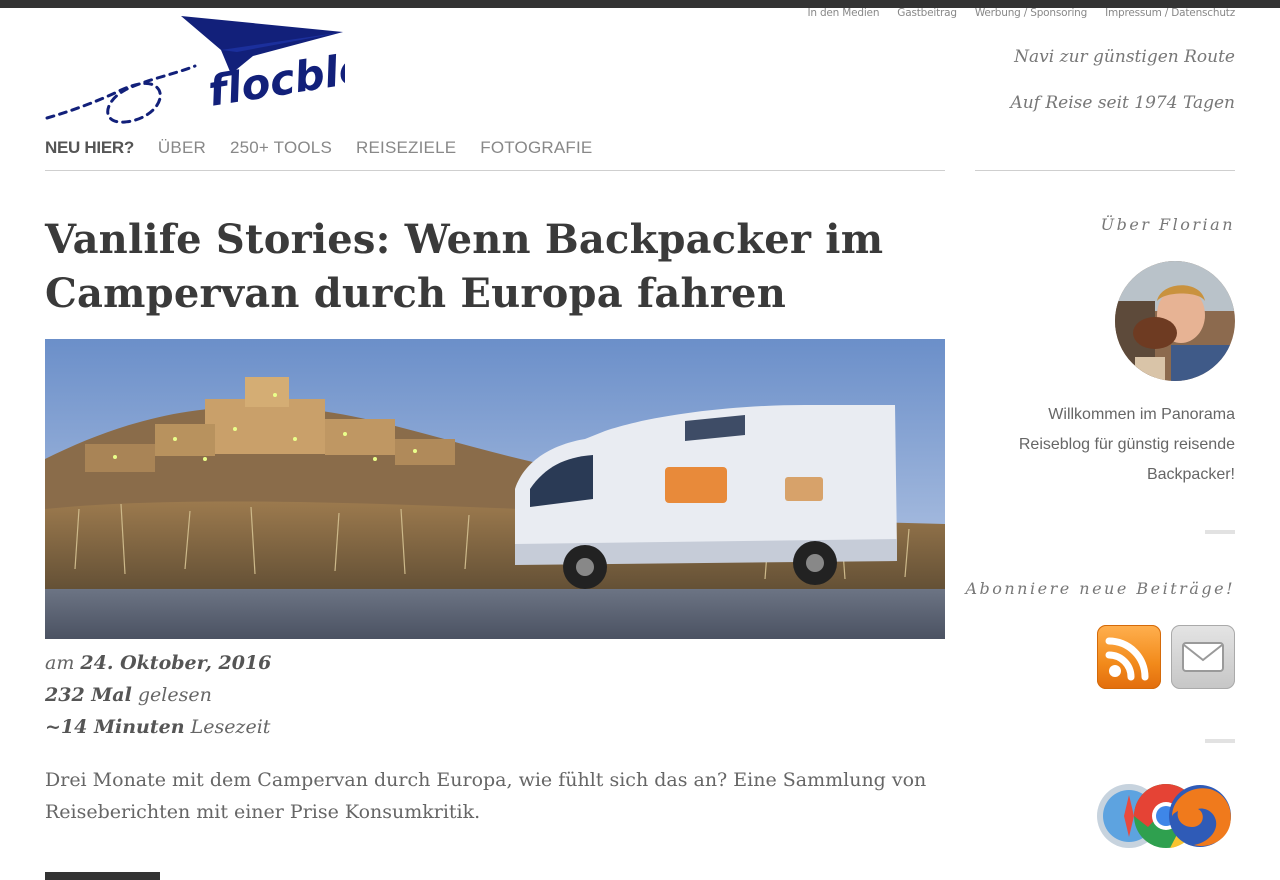  I want to click on post-views-value: 232 Mal, so click(88, 695).